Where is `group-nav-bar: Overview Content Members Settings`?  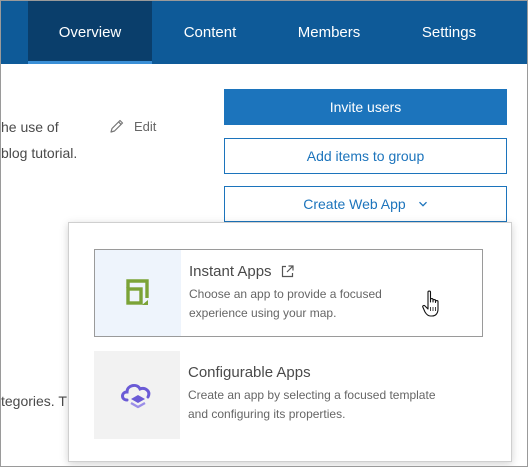 group-nav-bar: Overview Content Members Settings is located at coordinates (264, 32).